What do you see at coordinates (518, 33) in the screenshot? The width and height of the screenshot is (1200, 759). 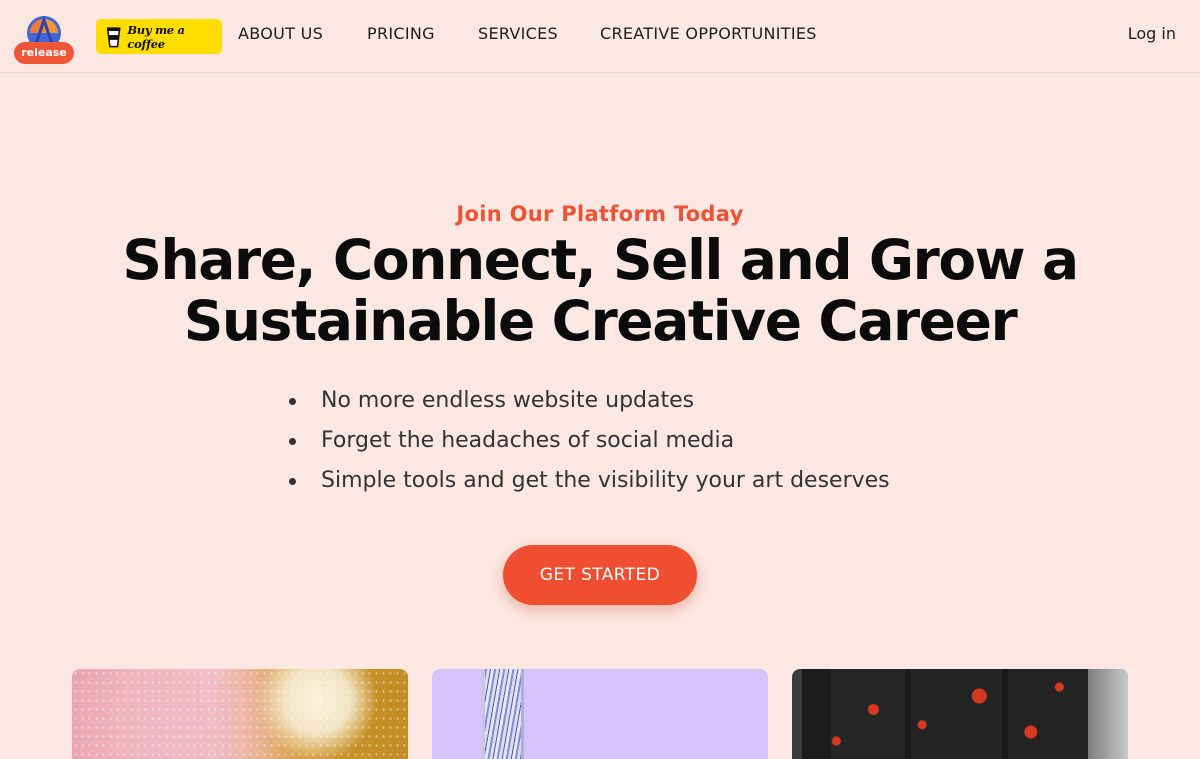 I see `nav-services: SERVICES` at bounding box center [518, 33].